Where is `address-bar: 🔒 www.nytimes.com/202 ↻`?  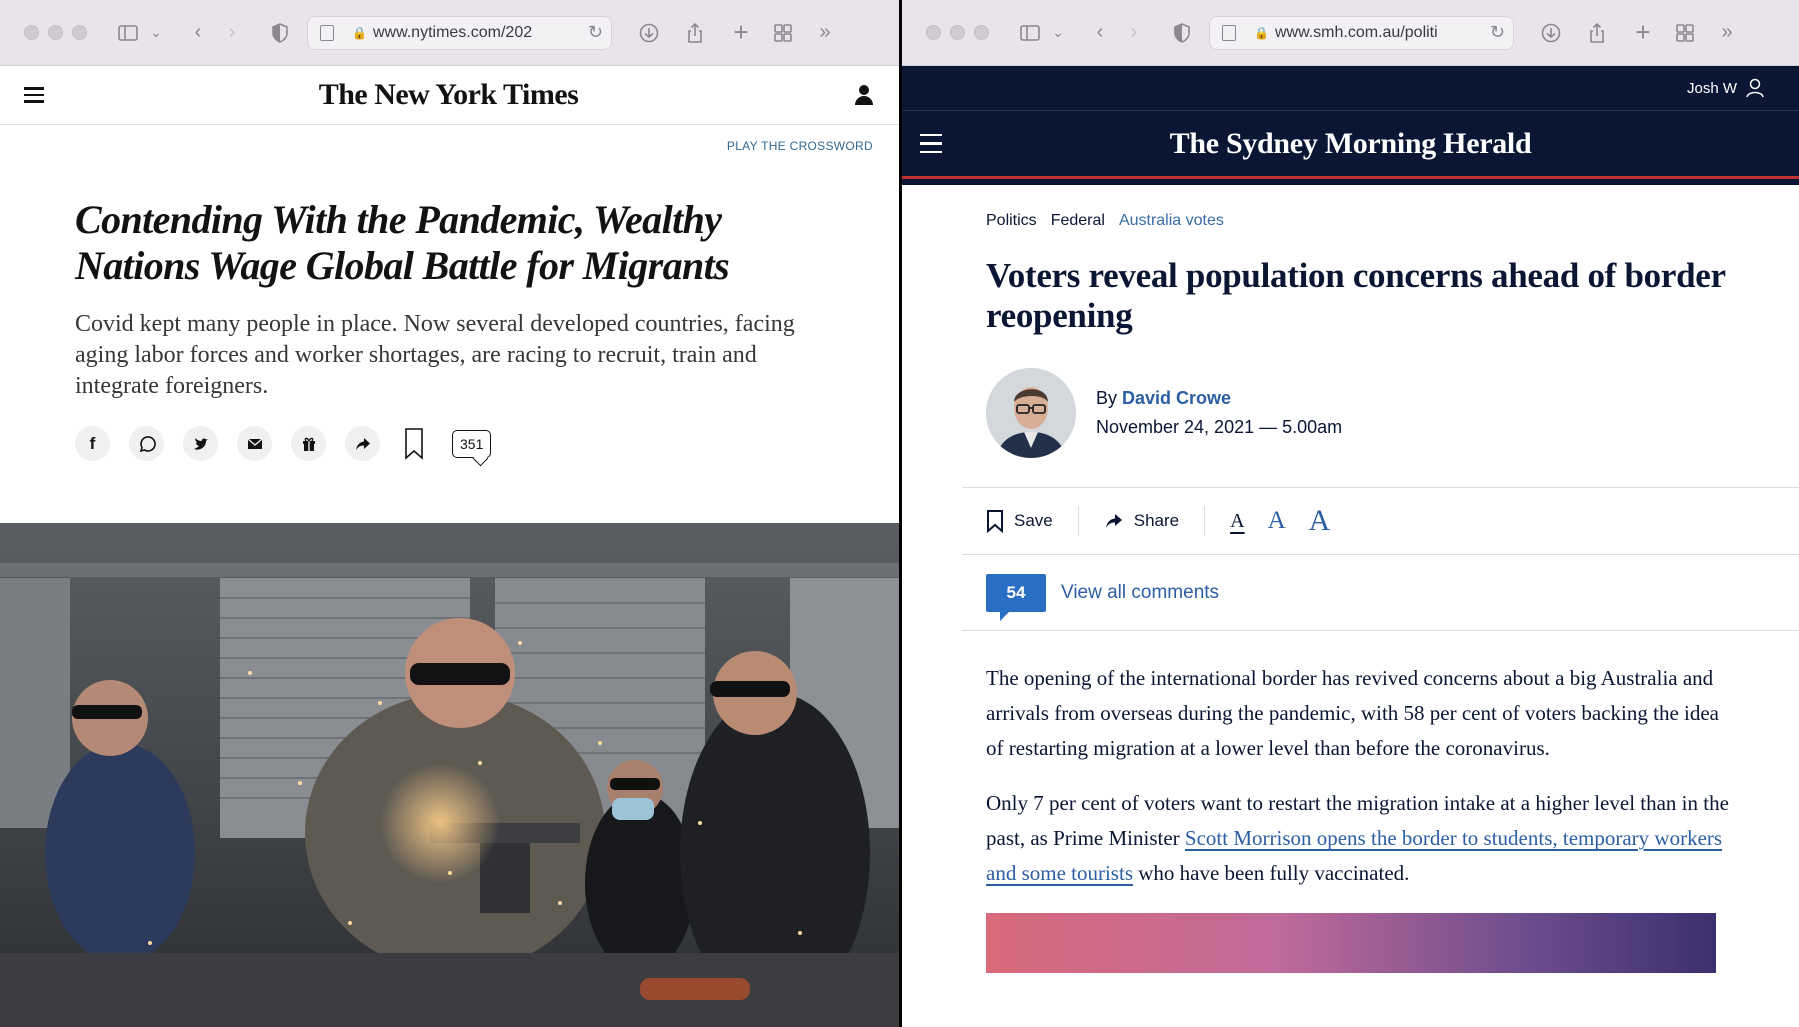 address-bar: 🔒 www.nytimes.com/202 ↻ is located at coordinates (459, 32).